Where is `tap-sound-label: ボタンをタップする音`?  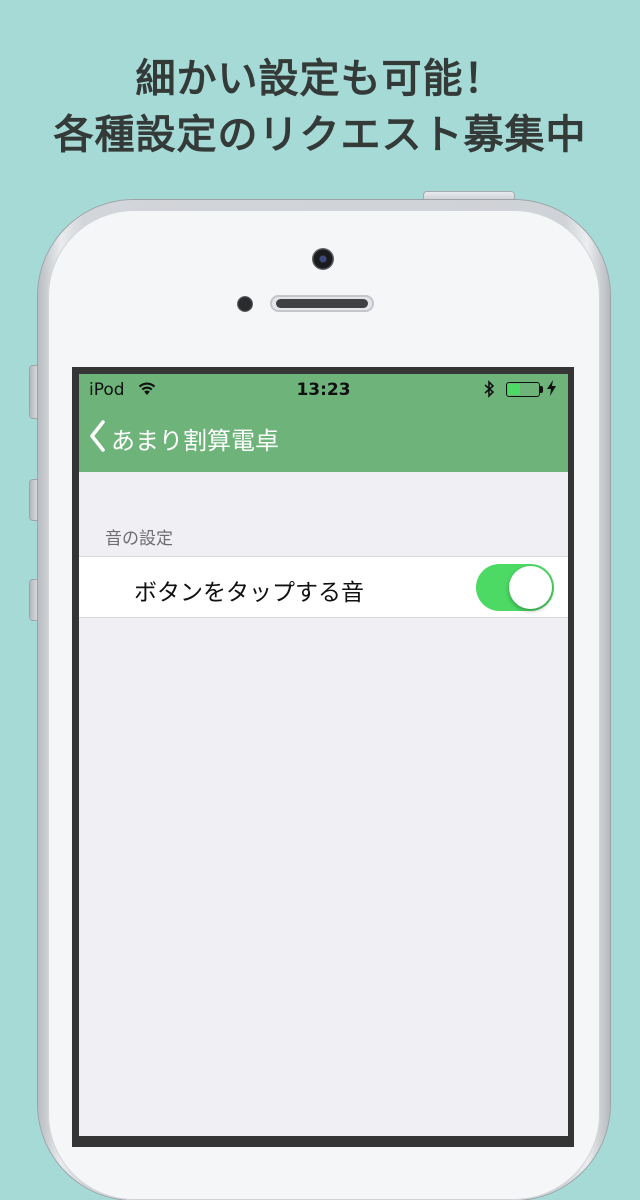
tap-sound-label: ボタンをタップする音 is located at coordinates (249, 593).